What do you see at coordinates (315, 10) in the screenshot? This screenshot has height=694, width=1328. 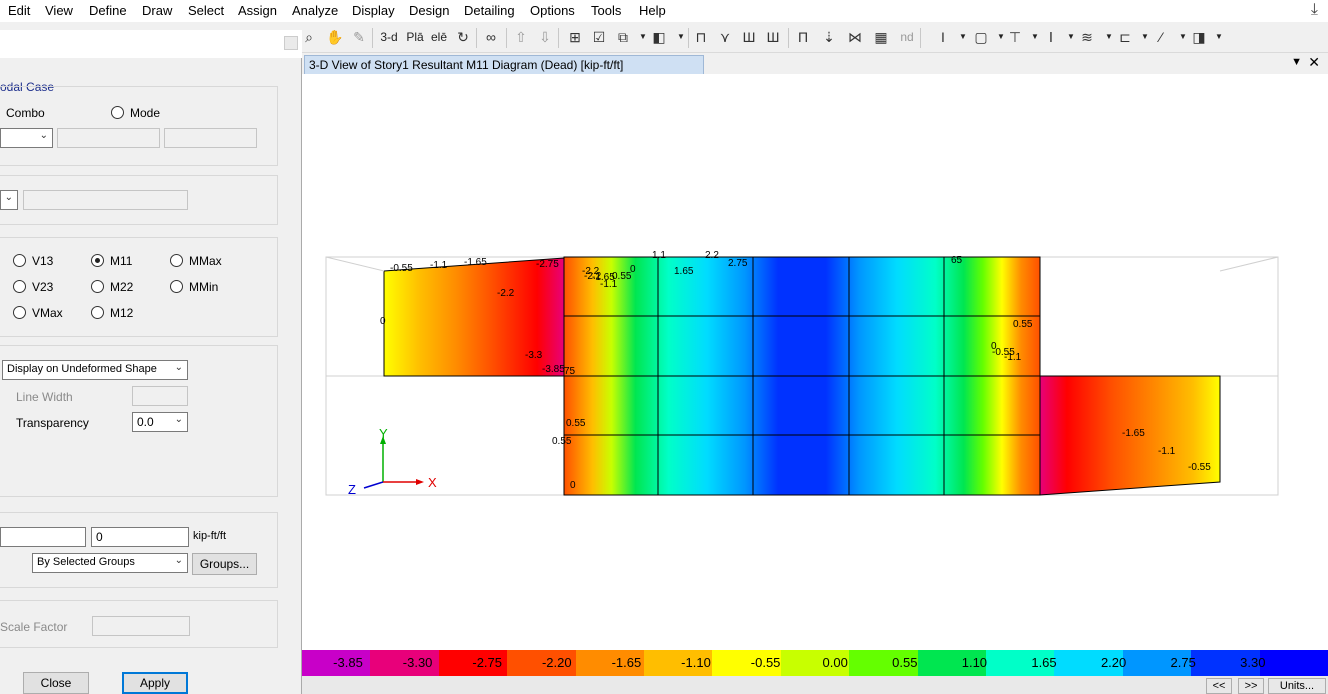 I see `menu-analyze: Analyze` at bounding box center [315, 10].